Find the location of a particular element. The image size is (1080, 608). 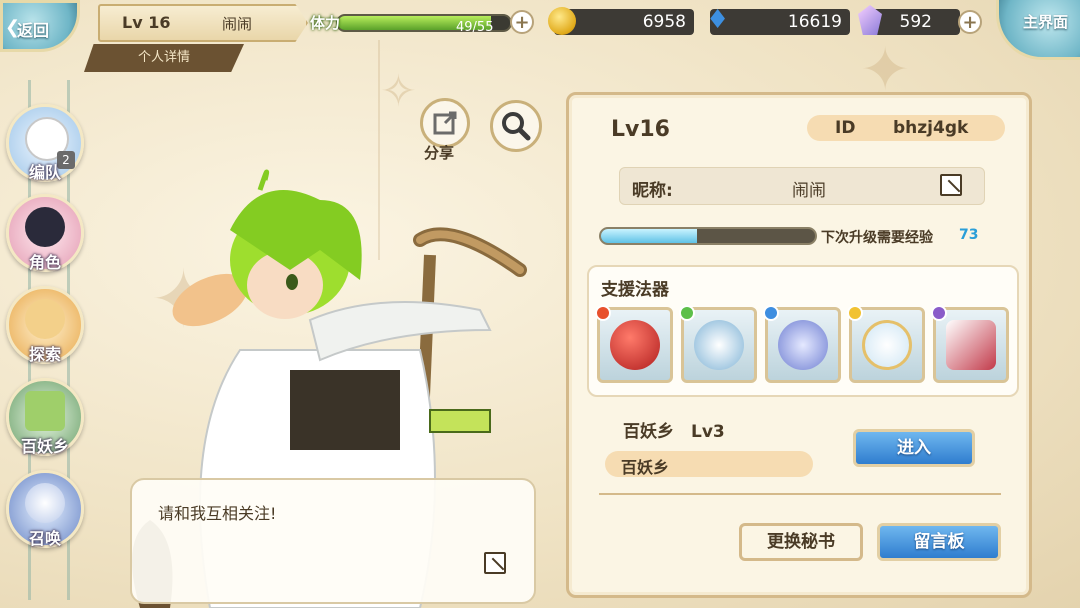

nickname-field: 昵称: 闹闹 is located at coordinates (802, 186).